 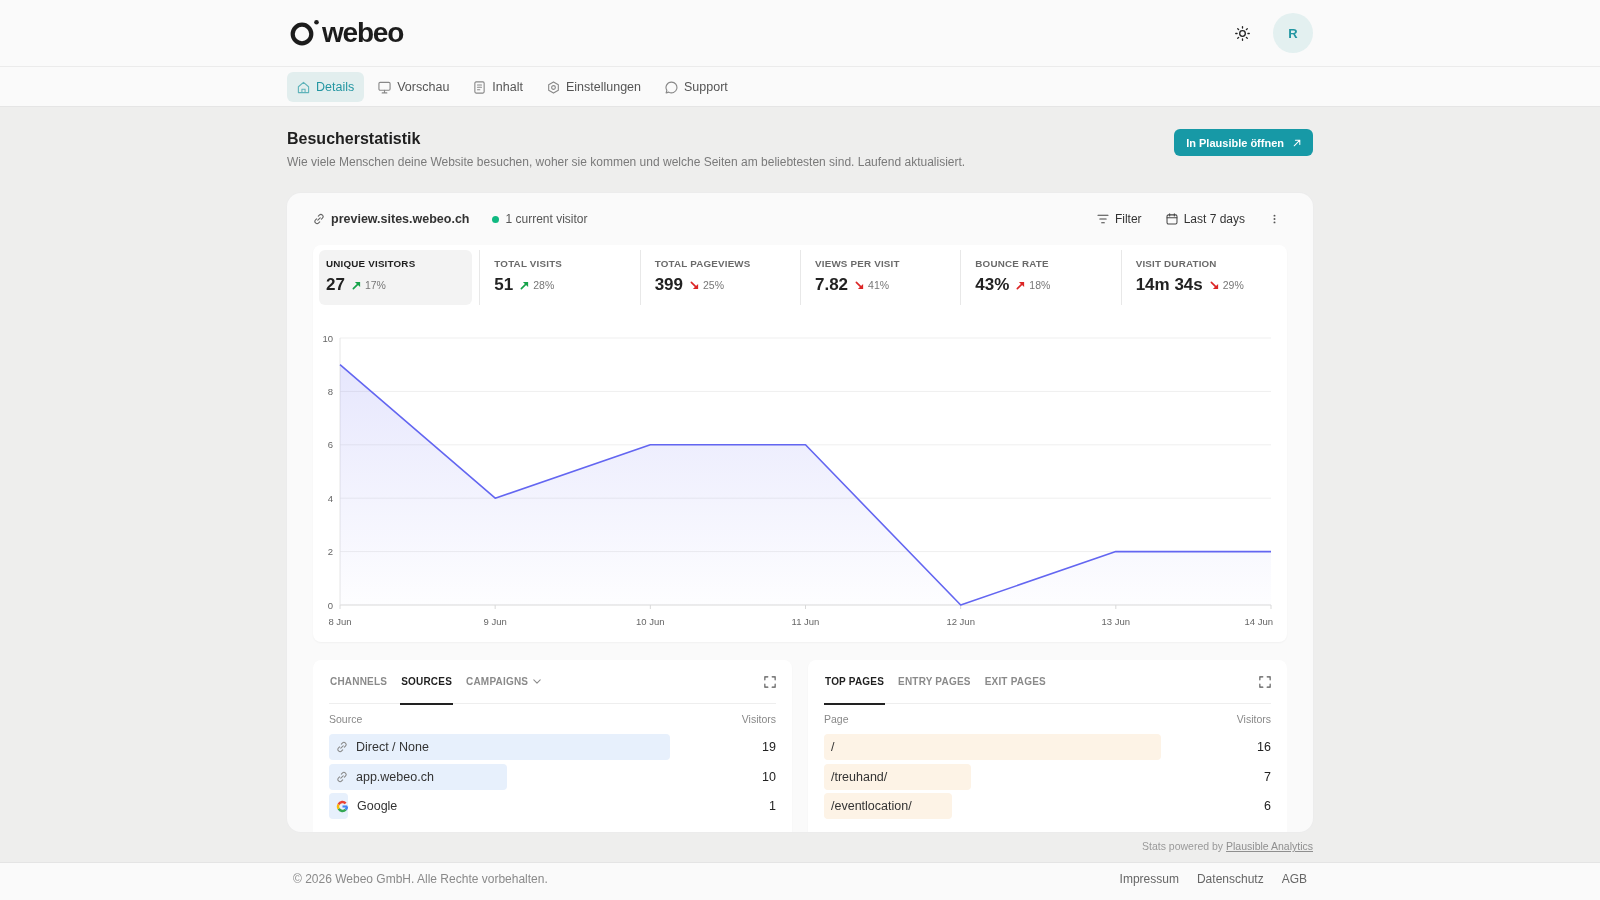 What do you see at coordinates (855, 682) in the screenshot?
I see `panel-tab: TOP PAGES` at bounding box center [855, 682].